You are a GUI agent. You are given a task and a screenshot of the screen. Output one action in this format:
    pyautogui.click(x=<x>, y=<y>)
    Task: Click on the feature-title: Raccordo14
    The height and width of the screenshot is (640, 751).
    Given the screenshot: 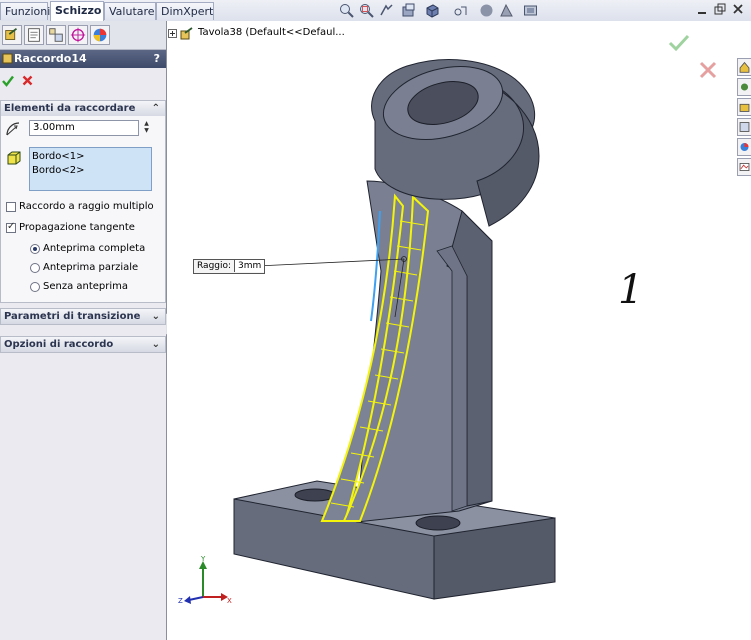 What is the action you would take?
    pyautogui.click(x=50, y=58)
    